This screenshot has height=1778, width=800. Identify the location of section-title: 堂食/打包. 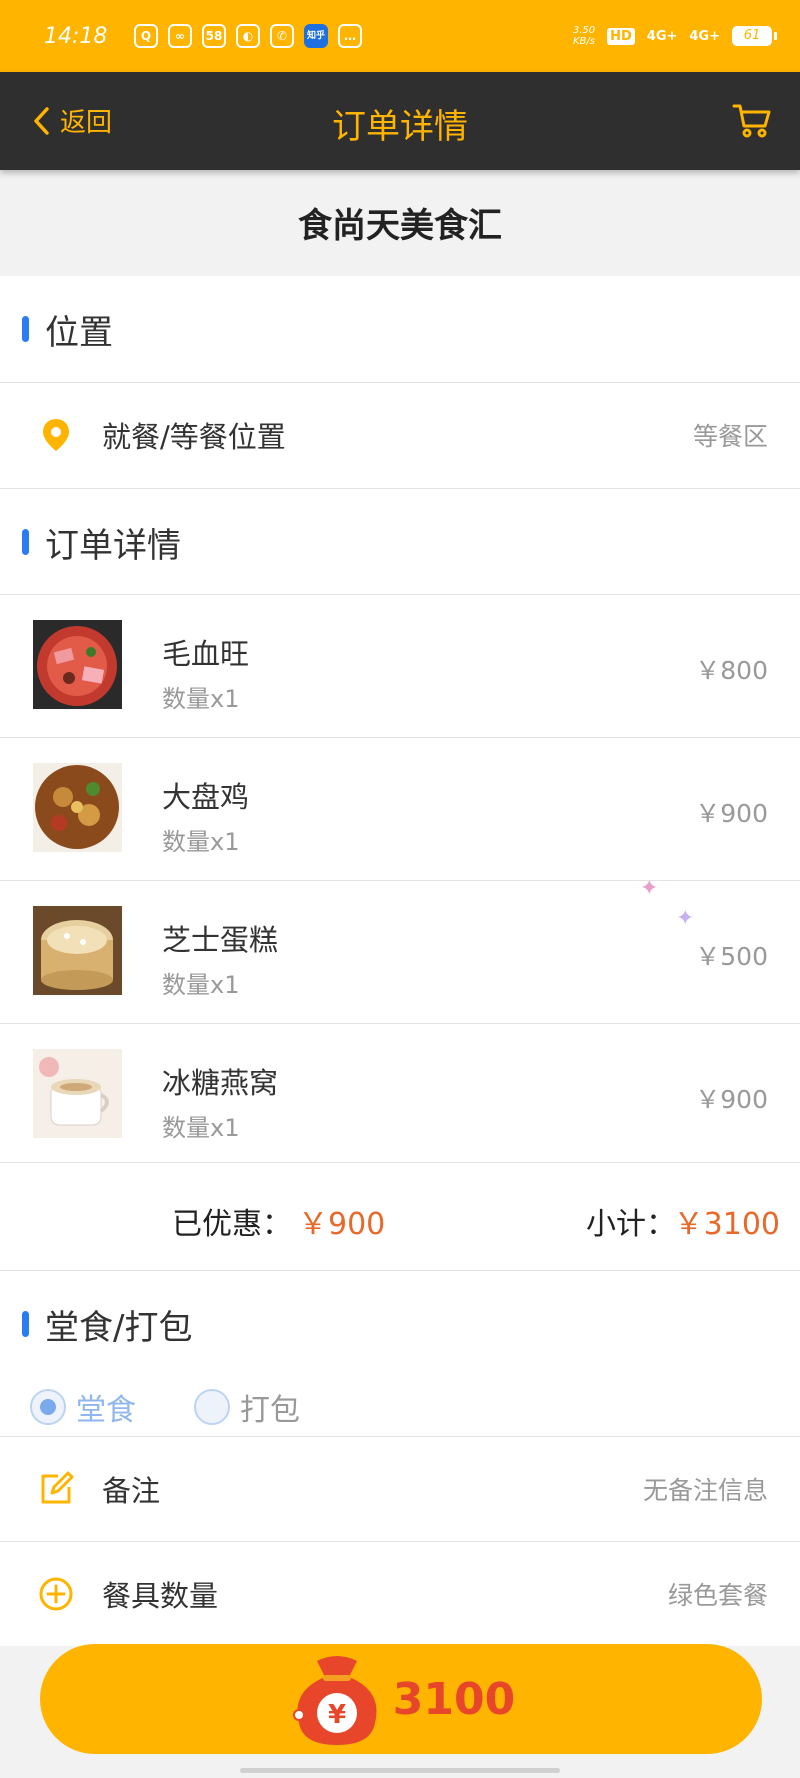
(119, 1327).